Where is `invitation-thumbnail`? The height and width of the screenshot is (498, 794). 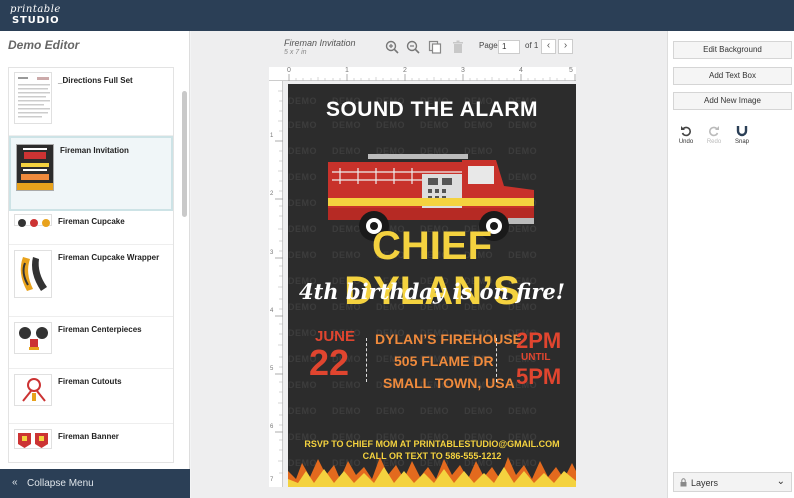 invitation-thumbnail is located at coordinates (35, 167).